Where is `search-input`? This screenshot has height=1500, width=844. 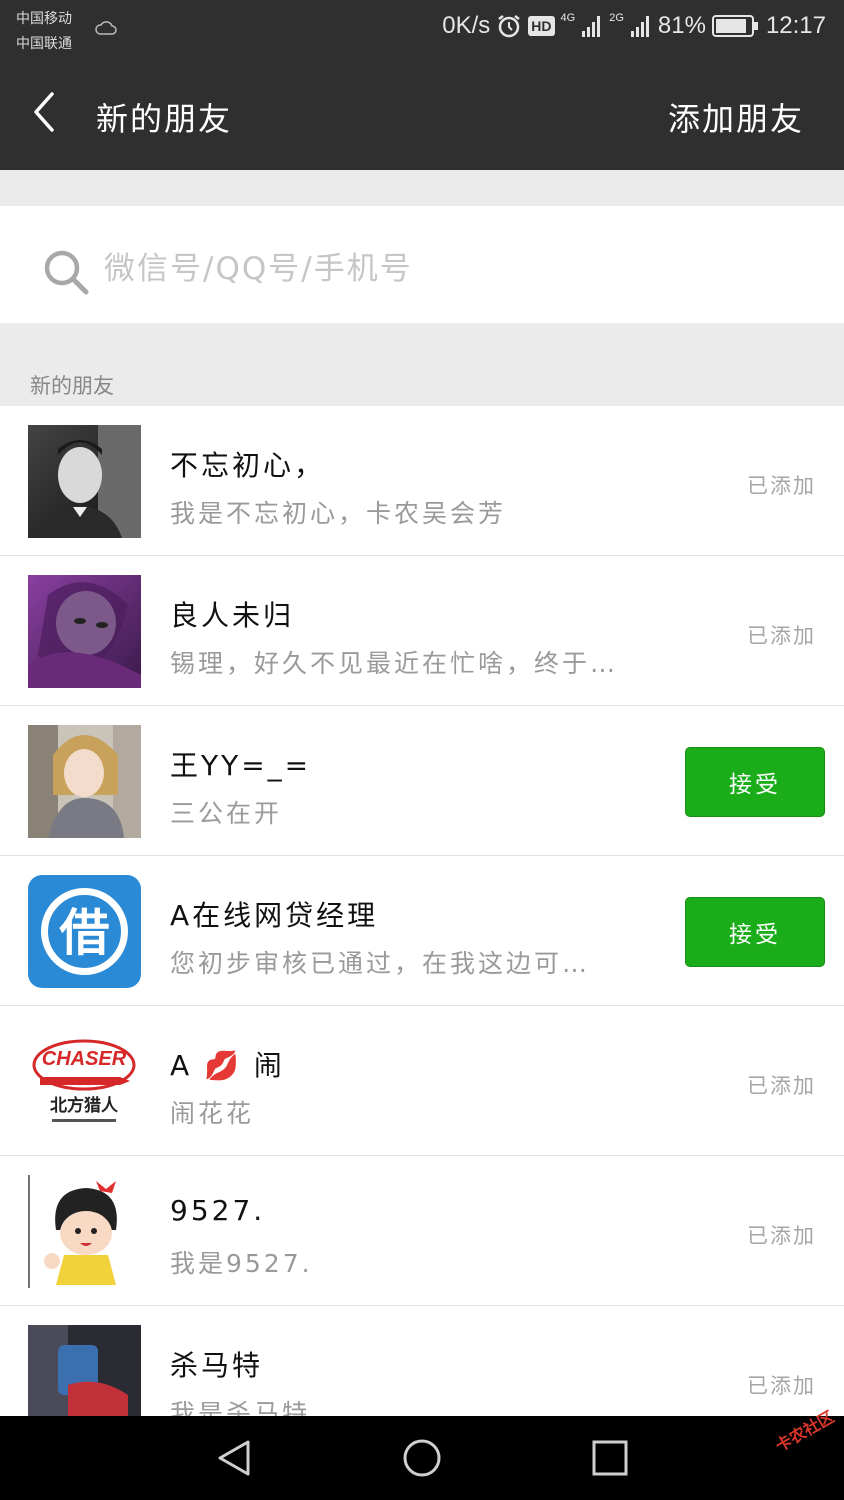 search-input is located at coordinates (454, 269).